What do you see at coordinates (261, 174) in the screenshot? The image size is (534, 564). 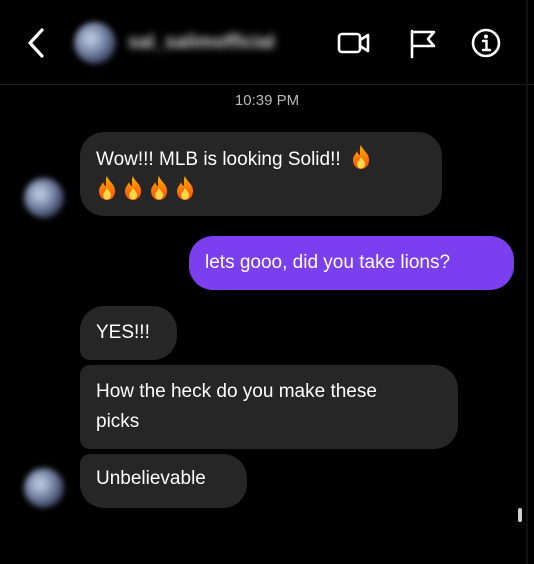 I see `message-bubble-incoming: Wow!!! MLB is looking Solid!!` at bounding box center [261, 174].